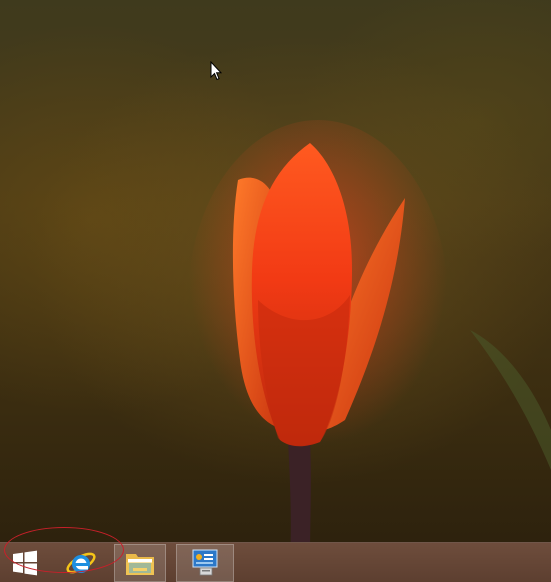 The image size is (551, 582). I want to click on start-button, so click(25, 563).